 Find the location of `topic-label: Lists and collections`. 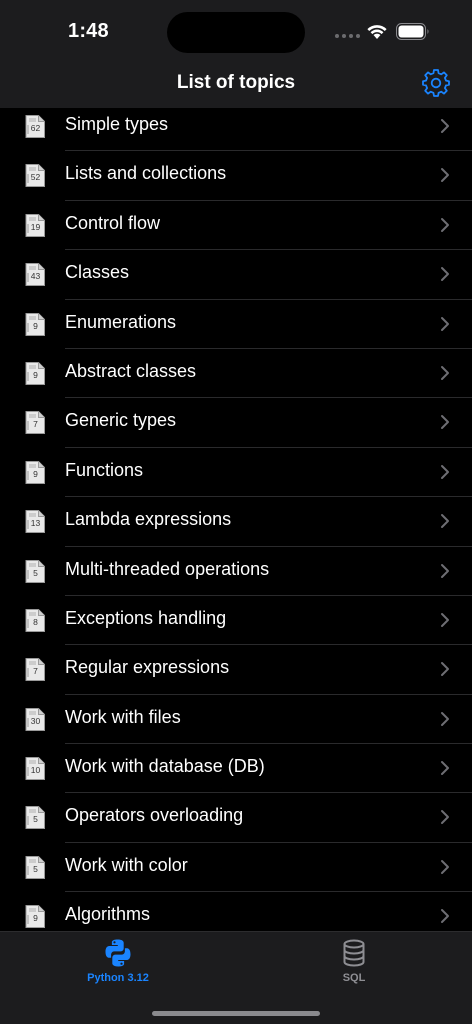

topic-label: Lists and collections is located at coordinates (146, 173).